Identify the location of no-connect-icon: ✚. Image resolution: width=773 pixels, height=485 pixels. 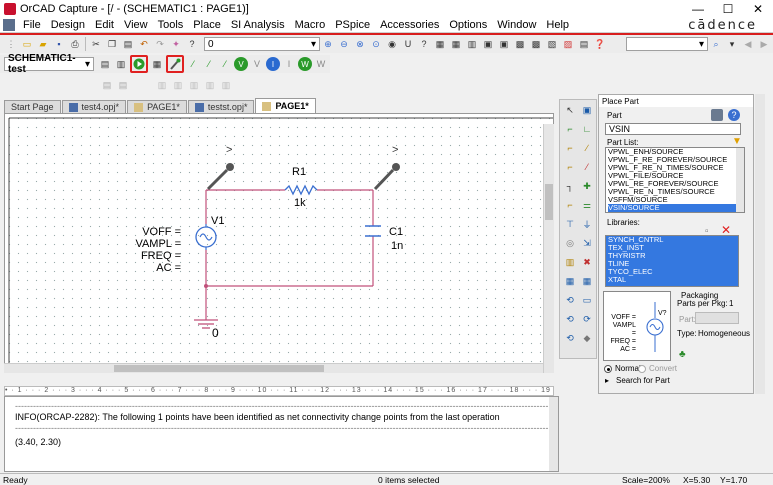
(587, 186).